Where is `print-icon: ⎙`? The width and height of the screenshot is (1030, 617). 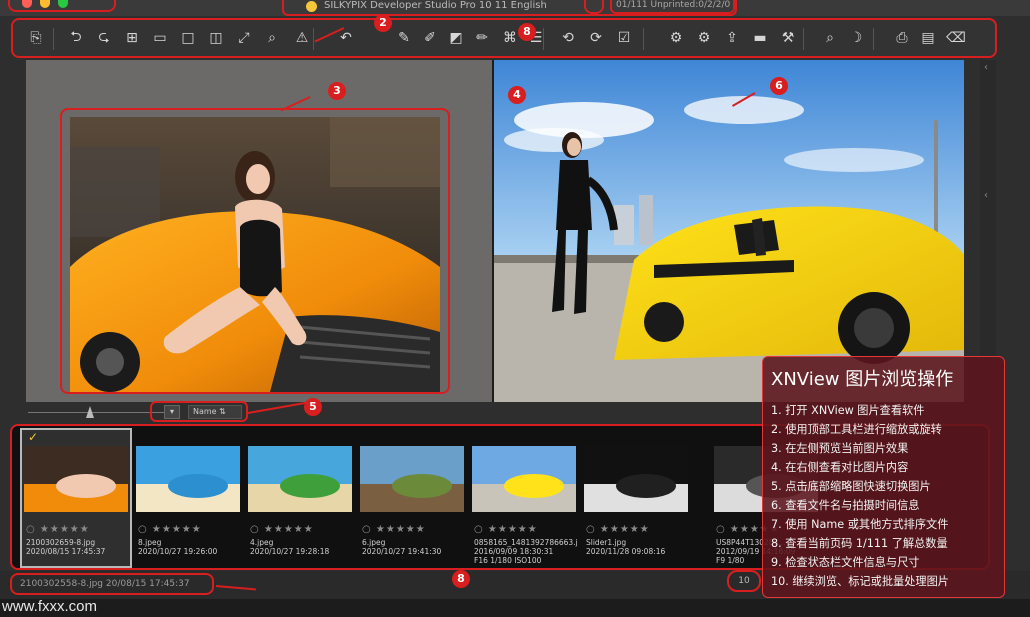 print-icon: ⎙ is located at coordinates (902, 38).